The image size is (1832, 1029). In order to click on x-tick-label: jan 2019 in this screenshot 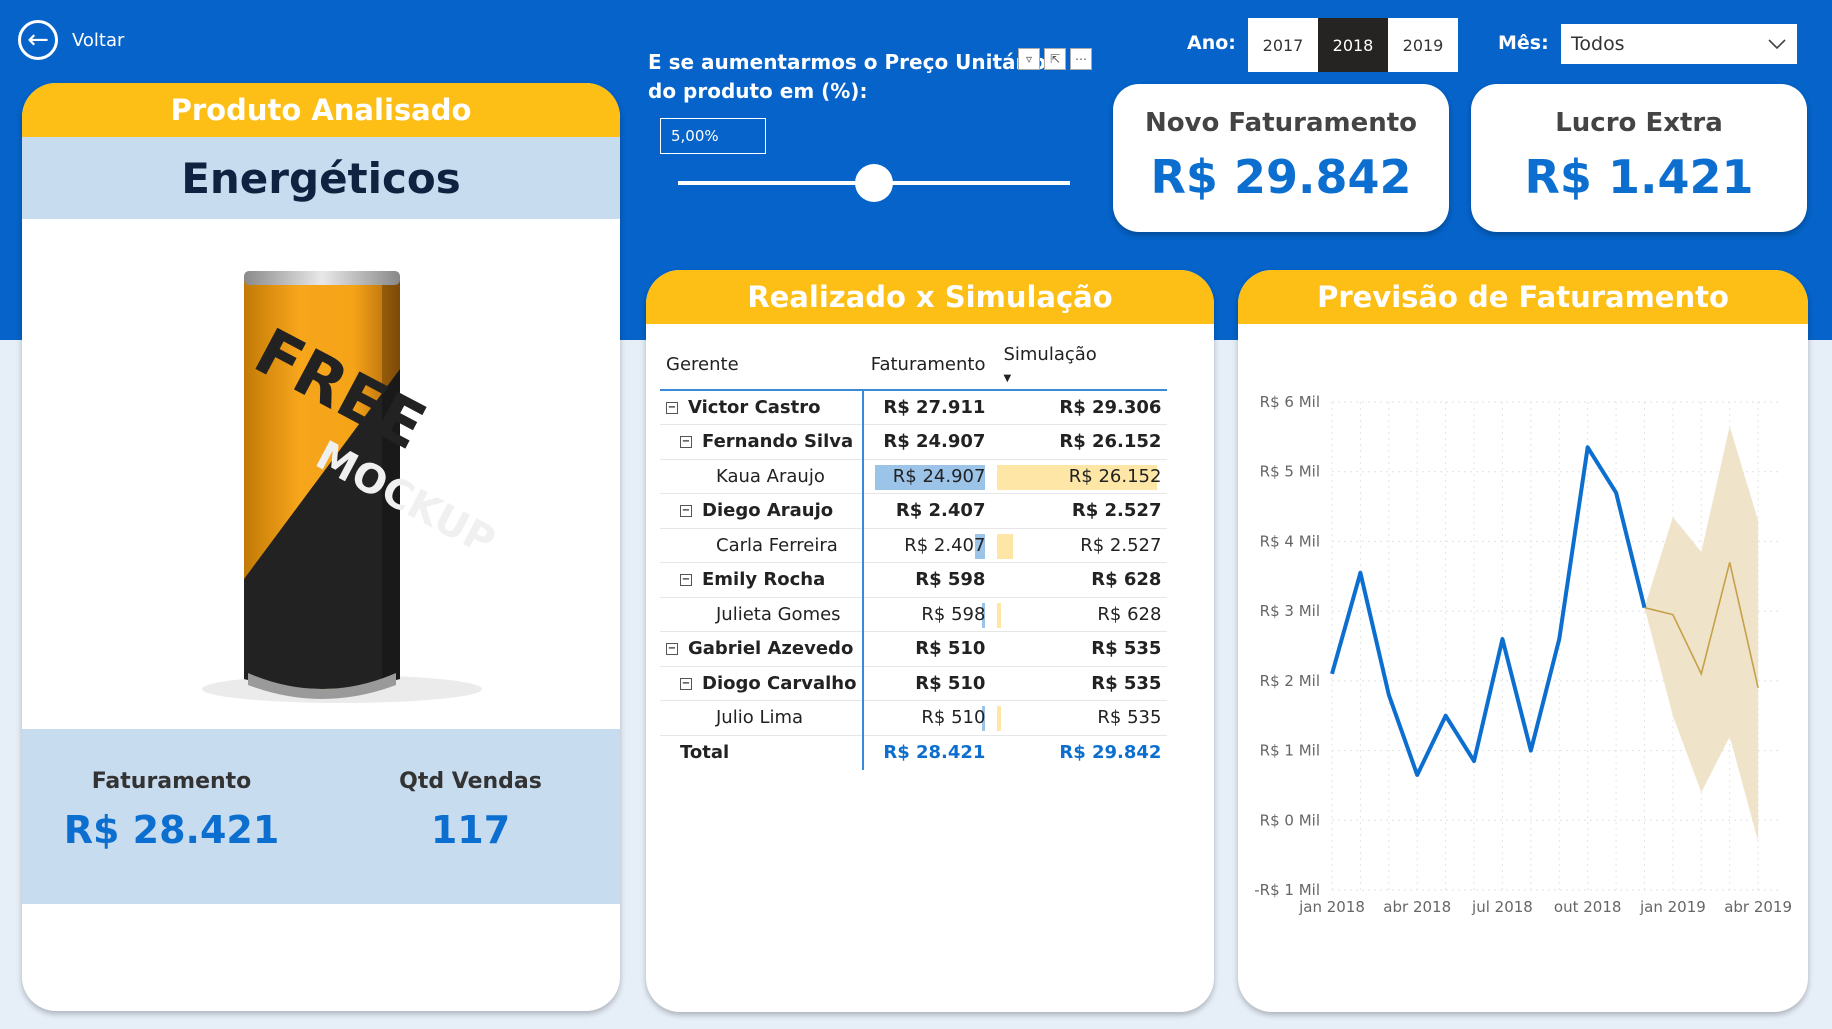, I will do `click(1672, 907)`.